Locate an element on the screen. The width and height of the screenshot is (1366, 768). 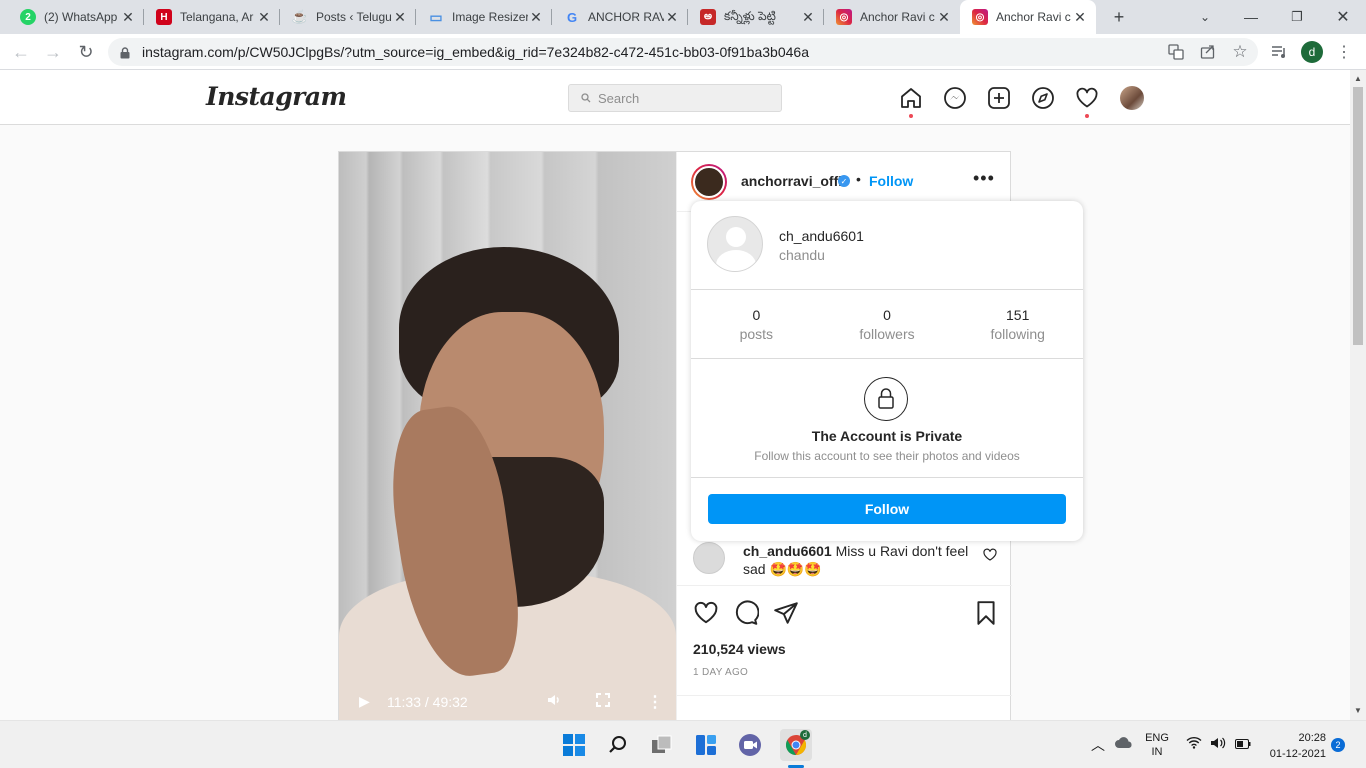
stat-followers: 0 followers is located at coordinates (887, 324).